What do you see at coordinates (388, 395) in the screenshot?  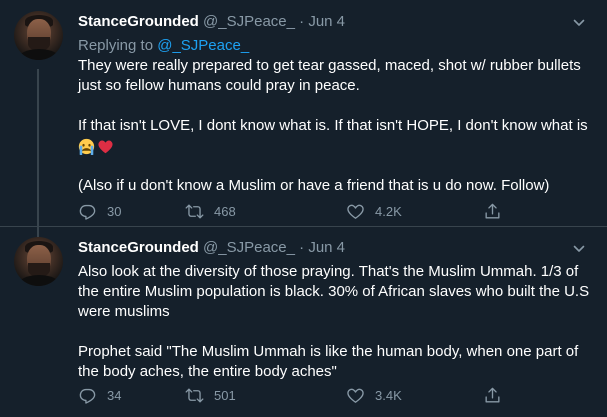 I see `like-count: 3.4K` at bounding box center [388, 395].